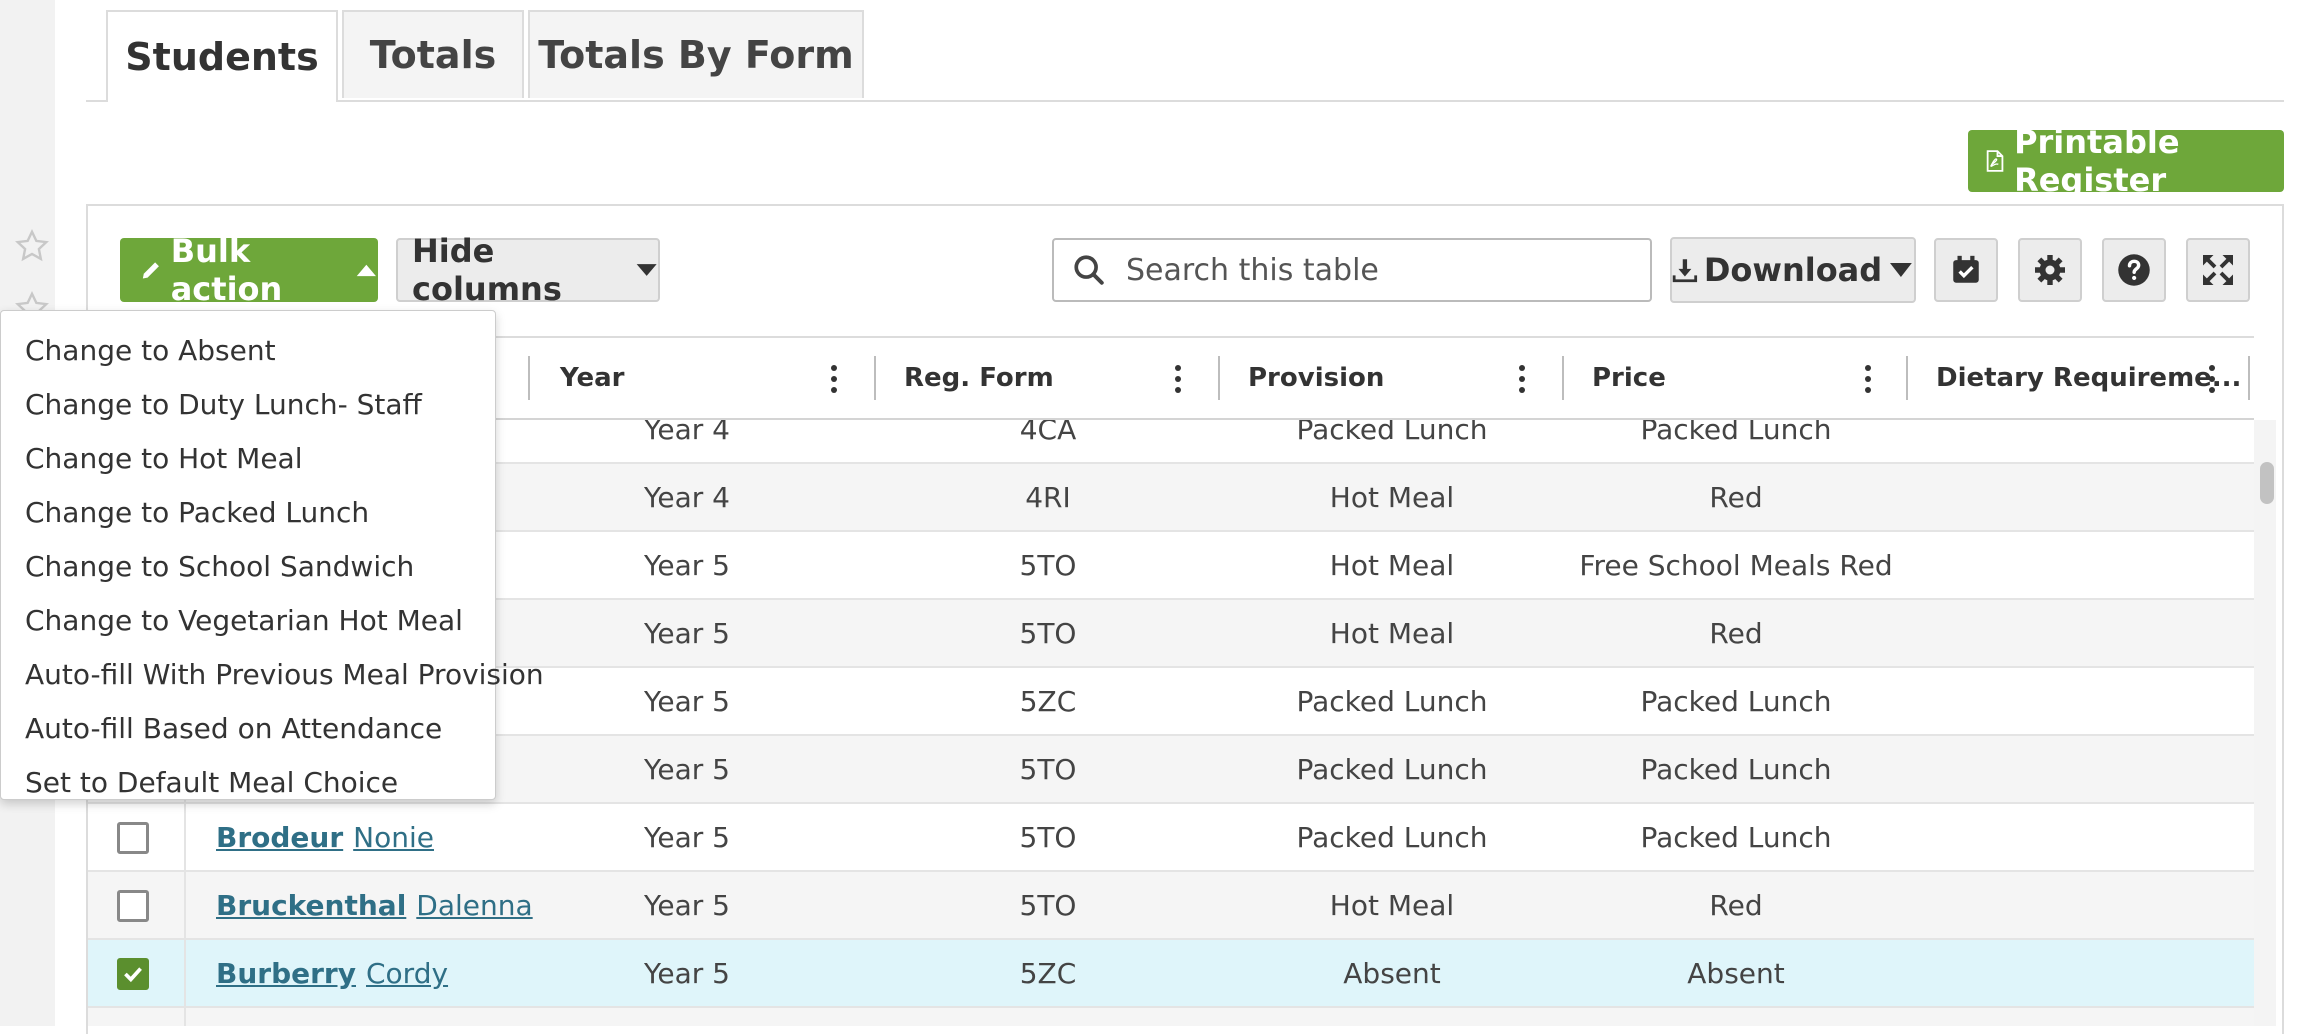 This screenshot has width=2320, height=1034. I want to click on student-last-name: Brodeur, so click(280, 837).